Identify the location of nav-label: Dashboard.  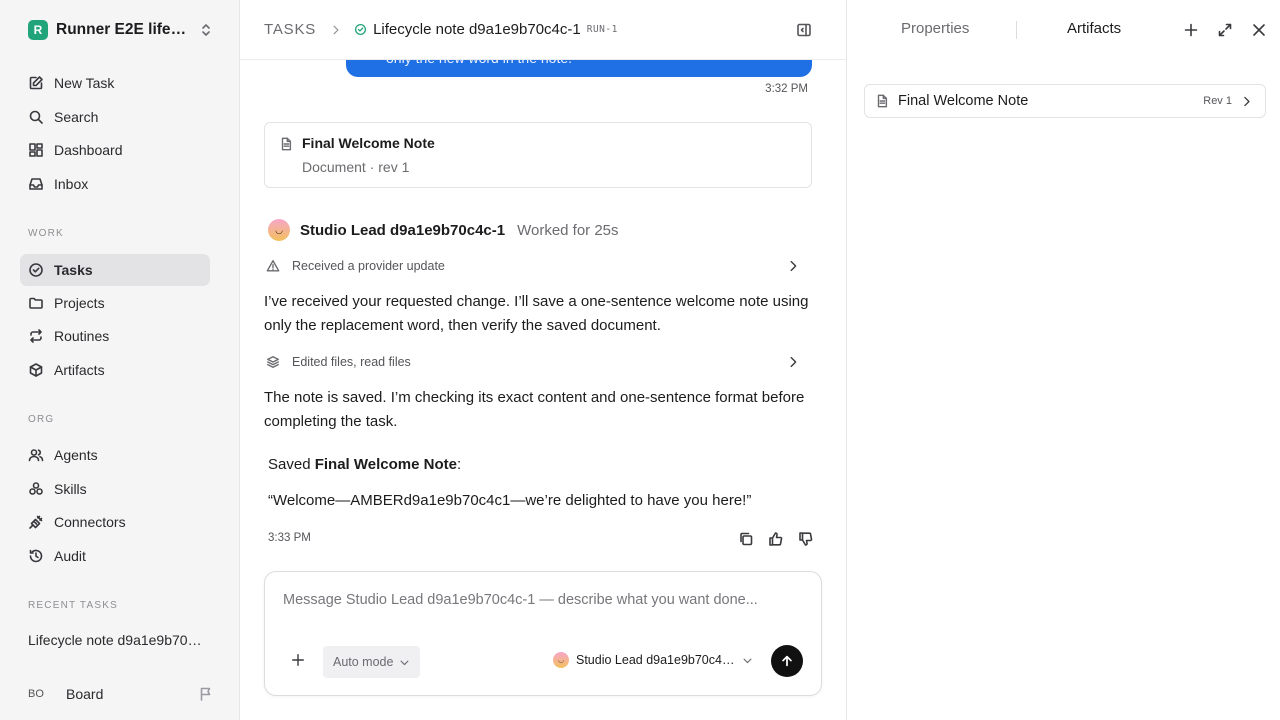
(88, 150).